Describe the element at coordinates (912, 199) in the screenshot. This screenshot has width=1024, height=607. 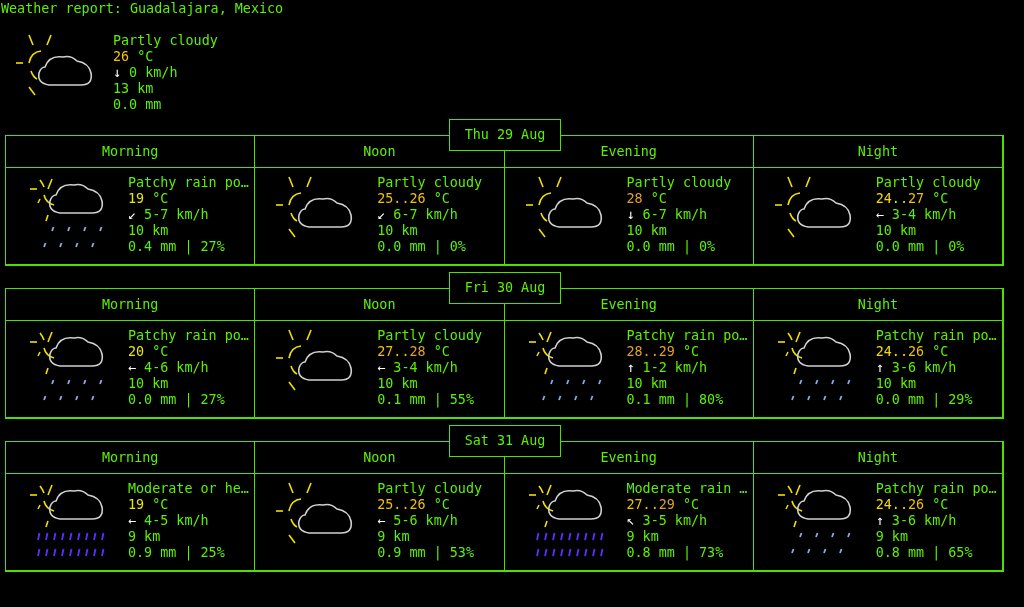
I see `temperature: 24..27 °C` at that location.